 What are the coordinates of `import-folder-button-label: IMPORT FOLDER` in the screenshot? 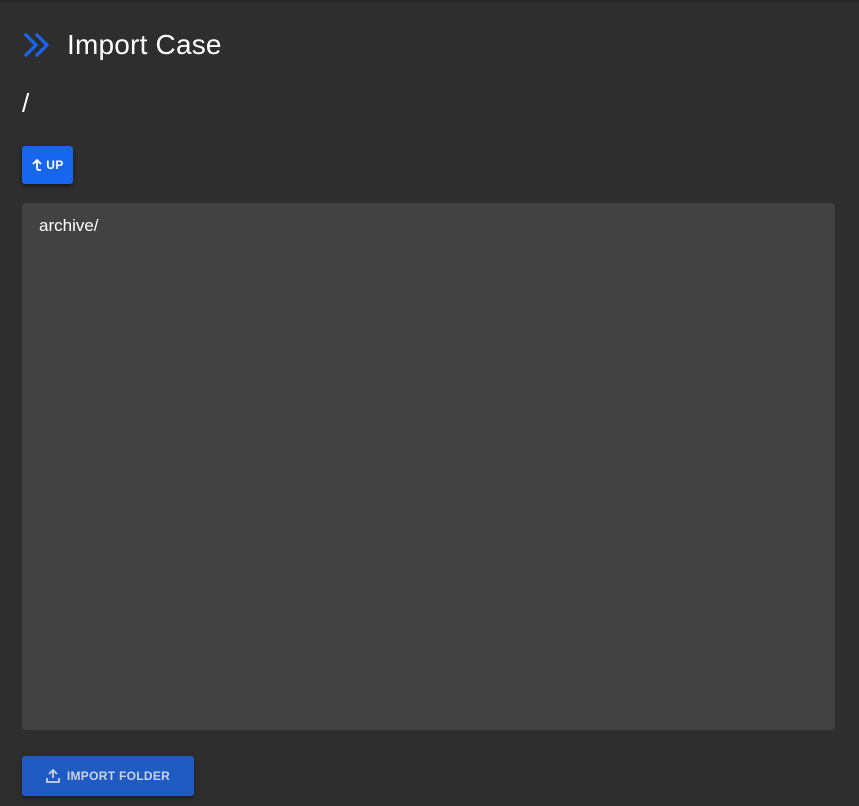 It's located at (118, 776).